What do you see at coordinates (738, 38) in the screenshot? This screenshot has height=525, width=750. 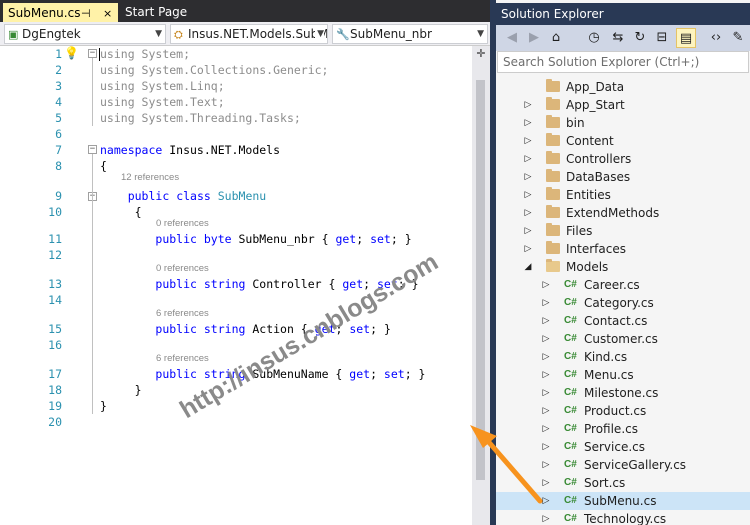 I see `properties-icon: ✎` at bounding box center [738, 38].